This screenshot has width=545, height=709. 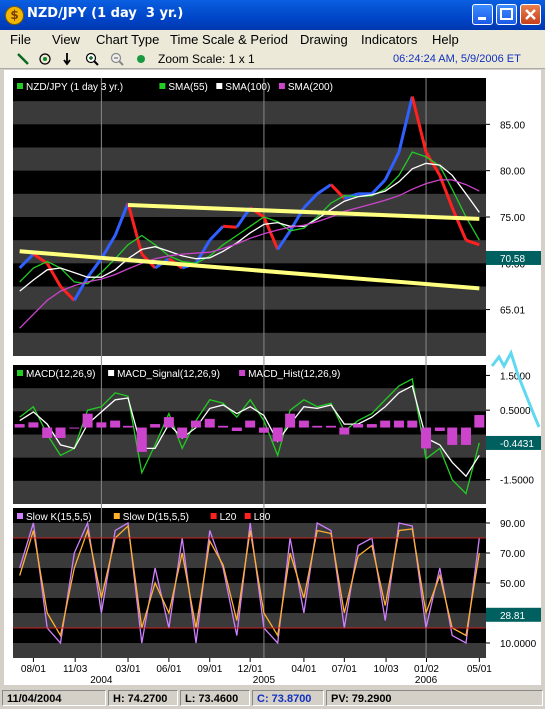 I want to click on legend-label: Slow D(15,5,5), so click(x=156, y=517).